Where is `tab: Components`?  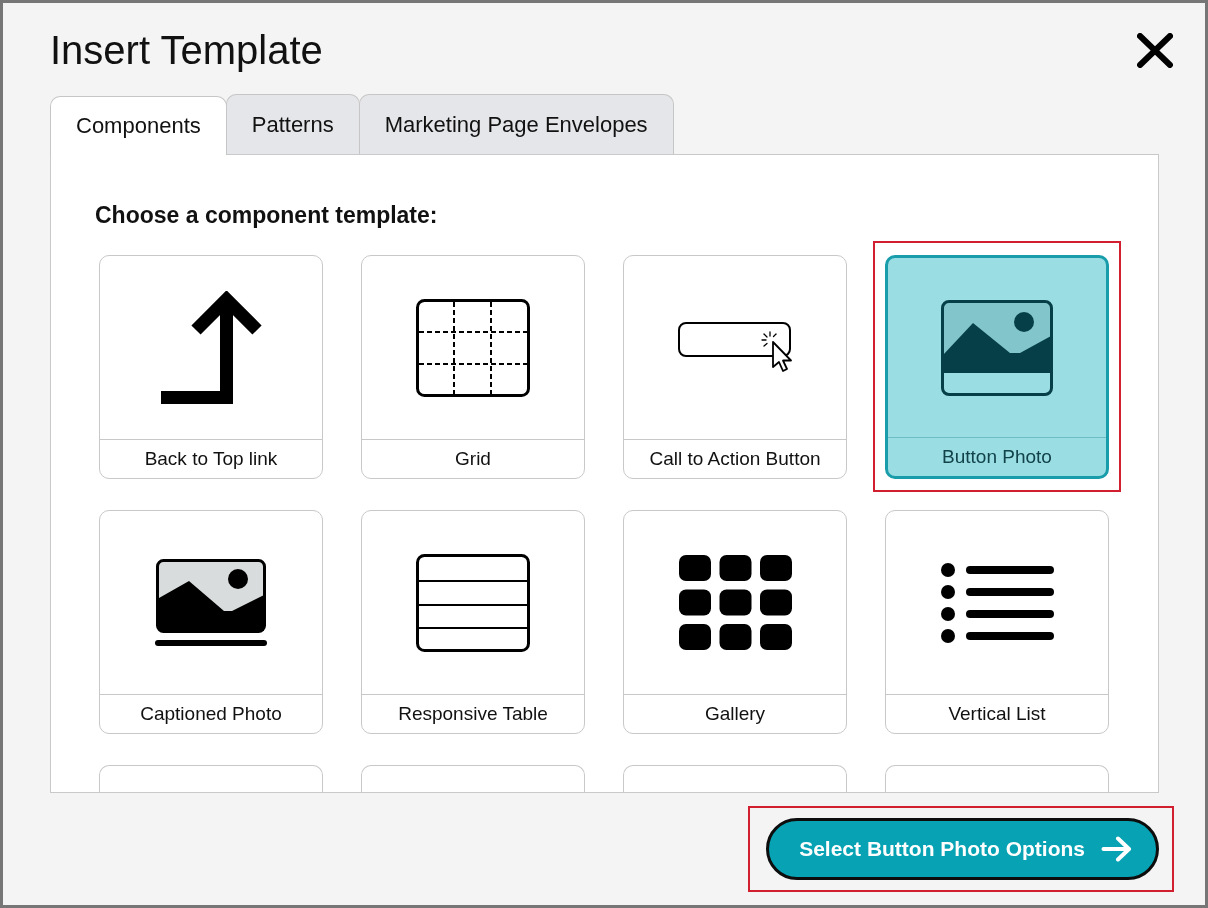 tab: Components is located at coordinates (138, 125).